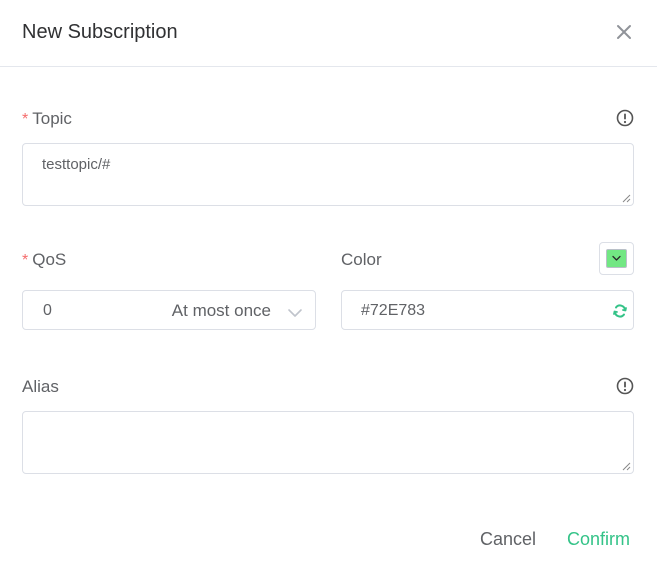 Image resolution: width=657 pixels, height=575 pixels. Describe the element at coordinates (40, 386) in the screenshot. I see `alias-label: Alias` at that location.